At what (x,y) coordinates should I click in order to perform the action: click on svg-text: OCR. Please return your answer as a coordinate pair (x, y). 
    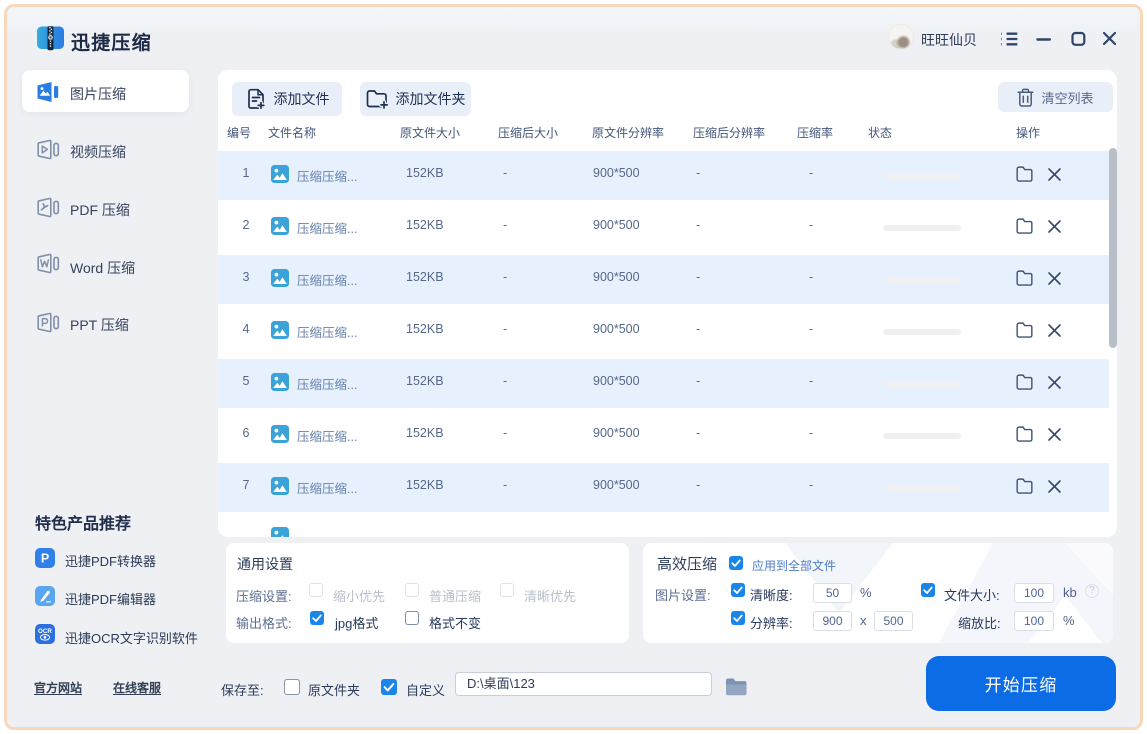
    Looking at the image, I should click on (45, 631).